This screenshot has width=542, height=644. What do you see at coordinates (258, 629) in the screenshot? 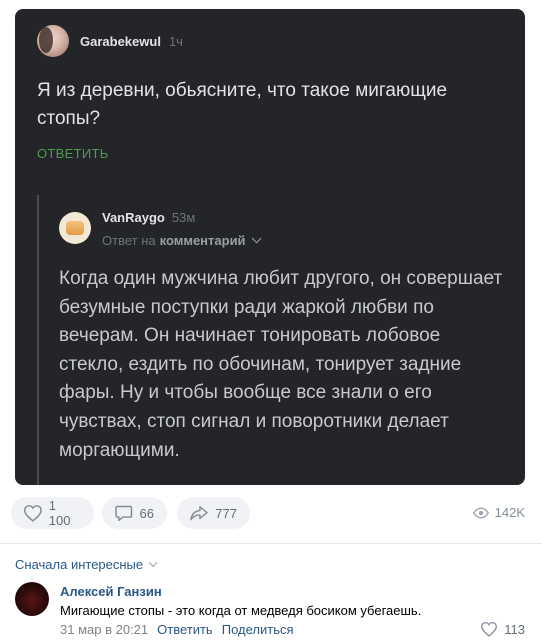
I see `comment-share-link: Поделиться` at bounding box center [258, 629].